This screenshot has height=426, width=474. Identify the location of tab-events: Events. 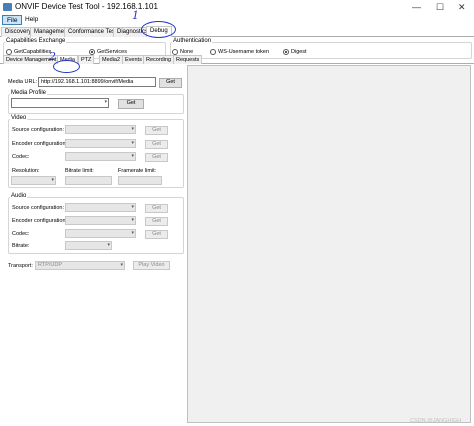
(133, 59).